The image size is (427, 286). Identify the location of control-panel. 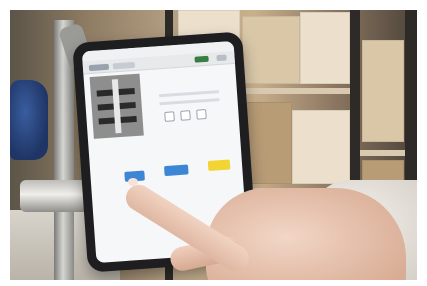
(190, 108).